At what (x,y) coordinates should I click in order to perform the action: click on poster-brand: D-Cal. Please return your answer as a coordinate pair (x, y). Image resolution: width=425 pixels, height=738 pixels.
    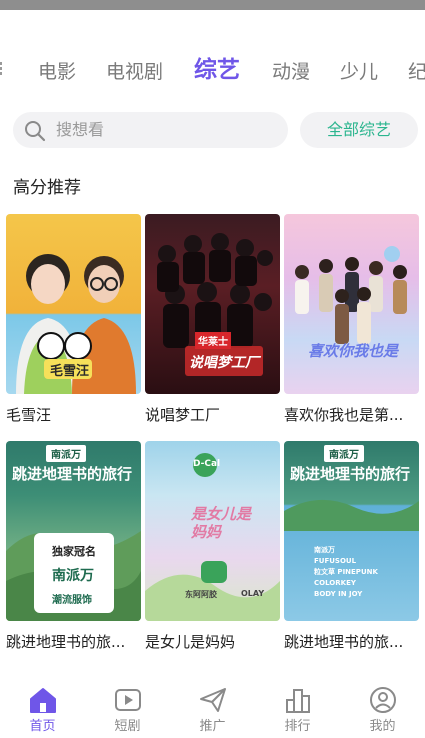
    Looking at the image, I should click on (207, 464).